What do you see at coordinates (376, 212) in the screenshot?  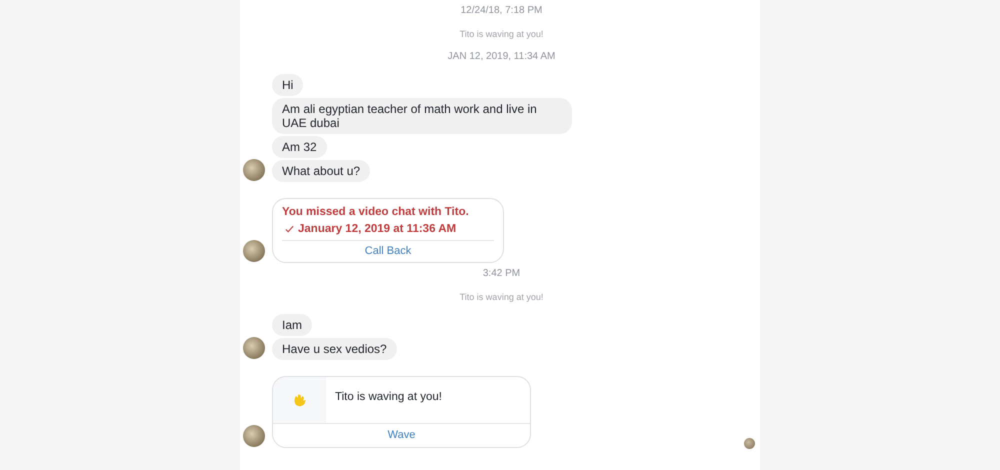 I see `missed-call-title: You missed a video chat with Tito.` at bounding box center [376, 212].